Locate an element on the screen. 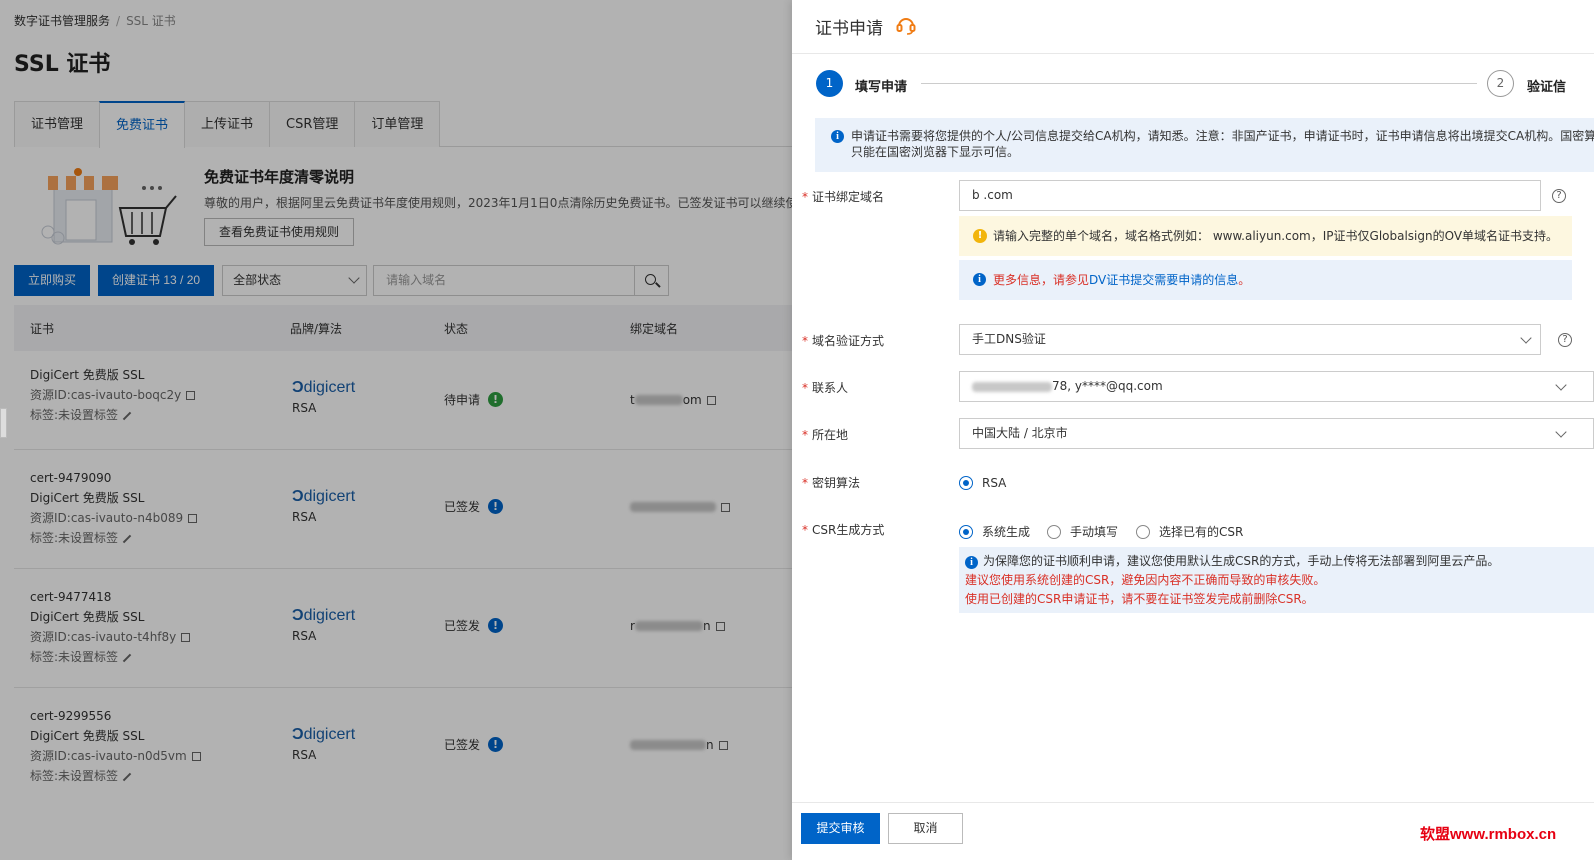  step-2-label: 验证信 is located at coordinates (1547, 87).